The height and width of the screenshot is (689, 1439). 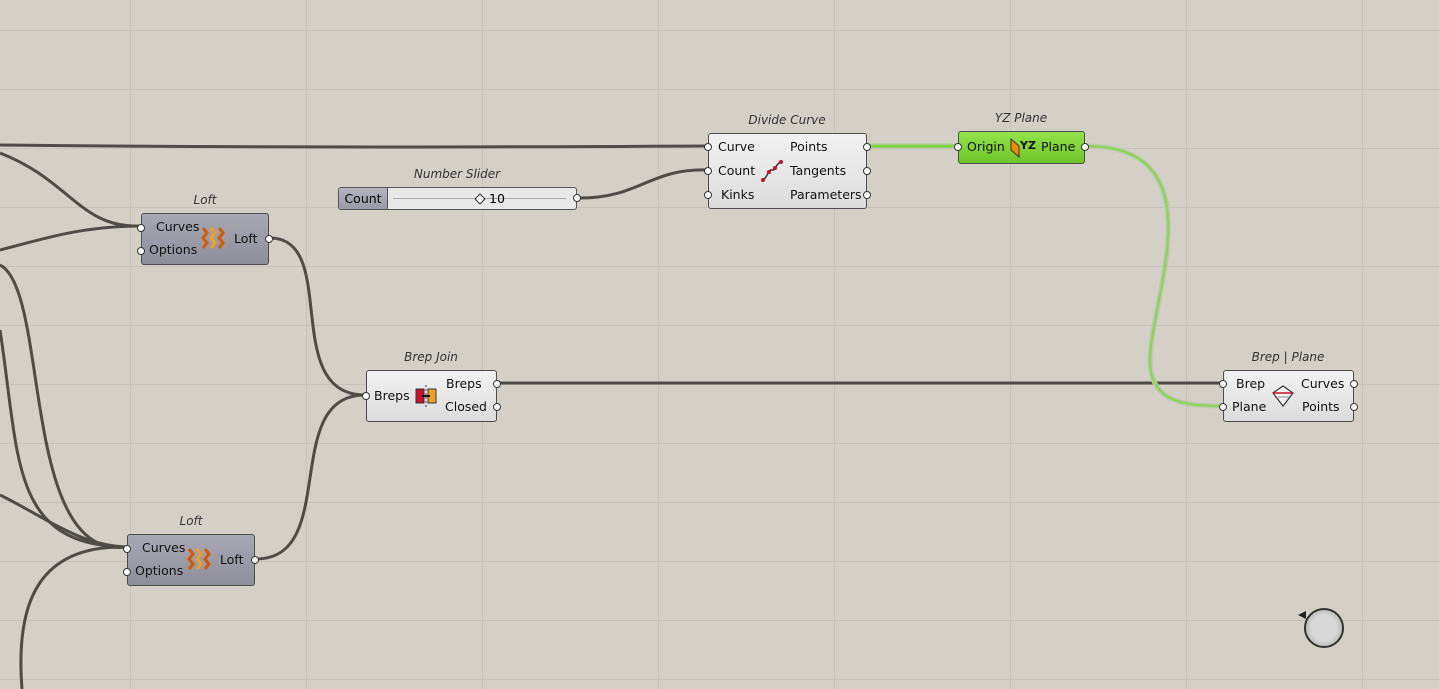 What do you see at coordinates (1249, 407) in the screenshot?
I see `brep-plane-input-plane: Plane` at bounding box center [1249, 407].